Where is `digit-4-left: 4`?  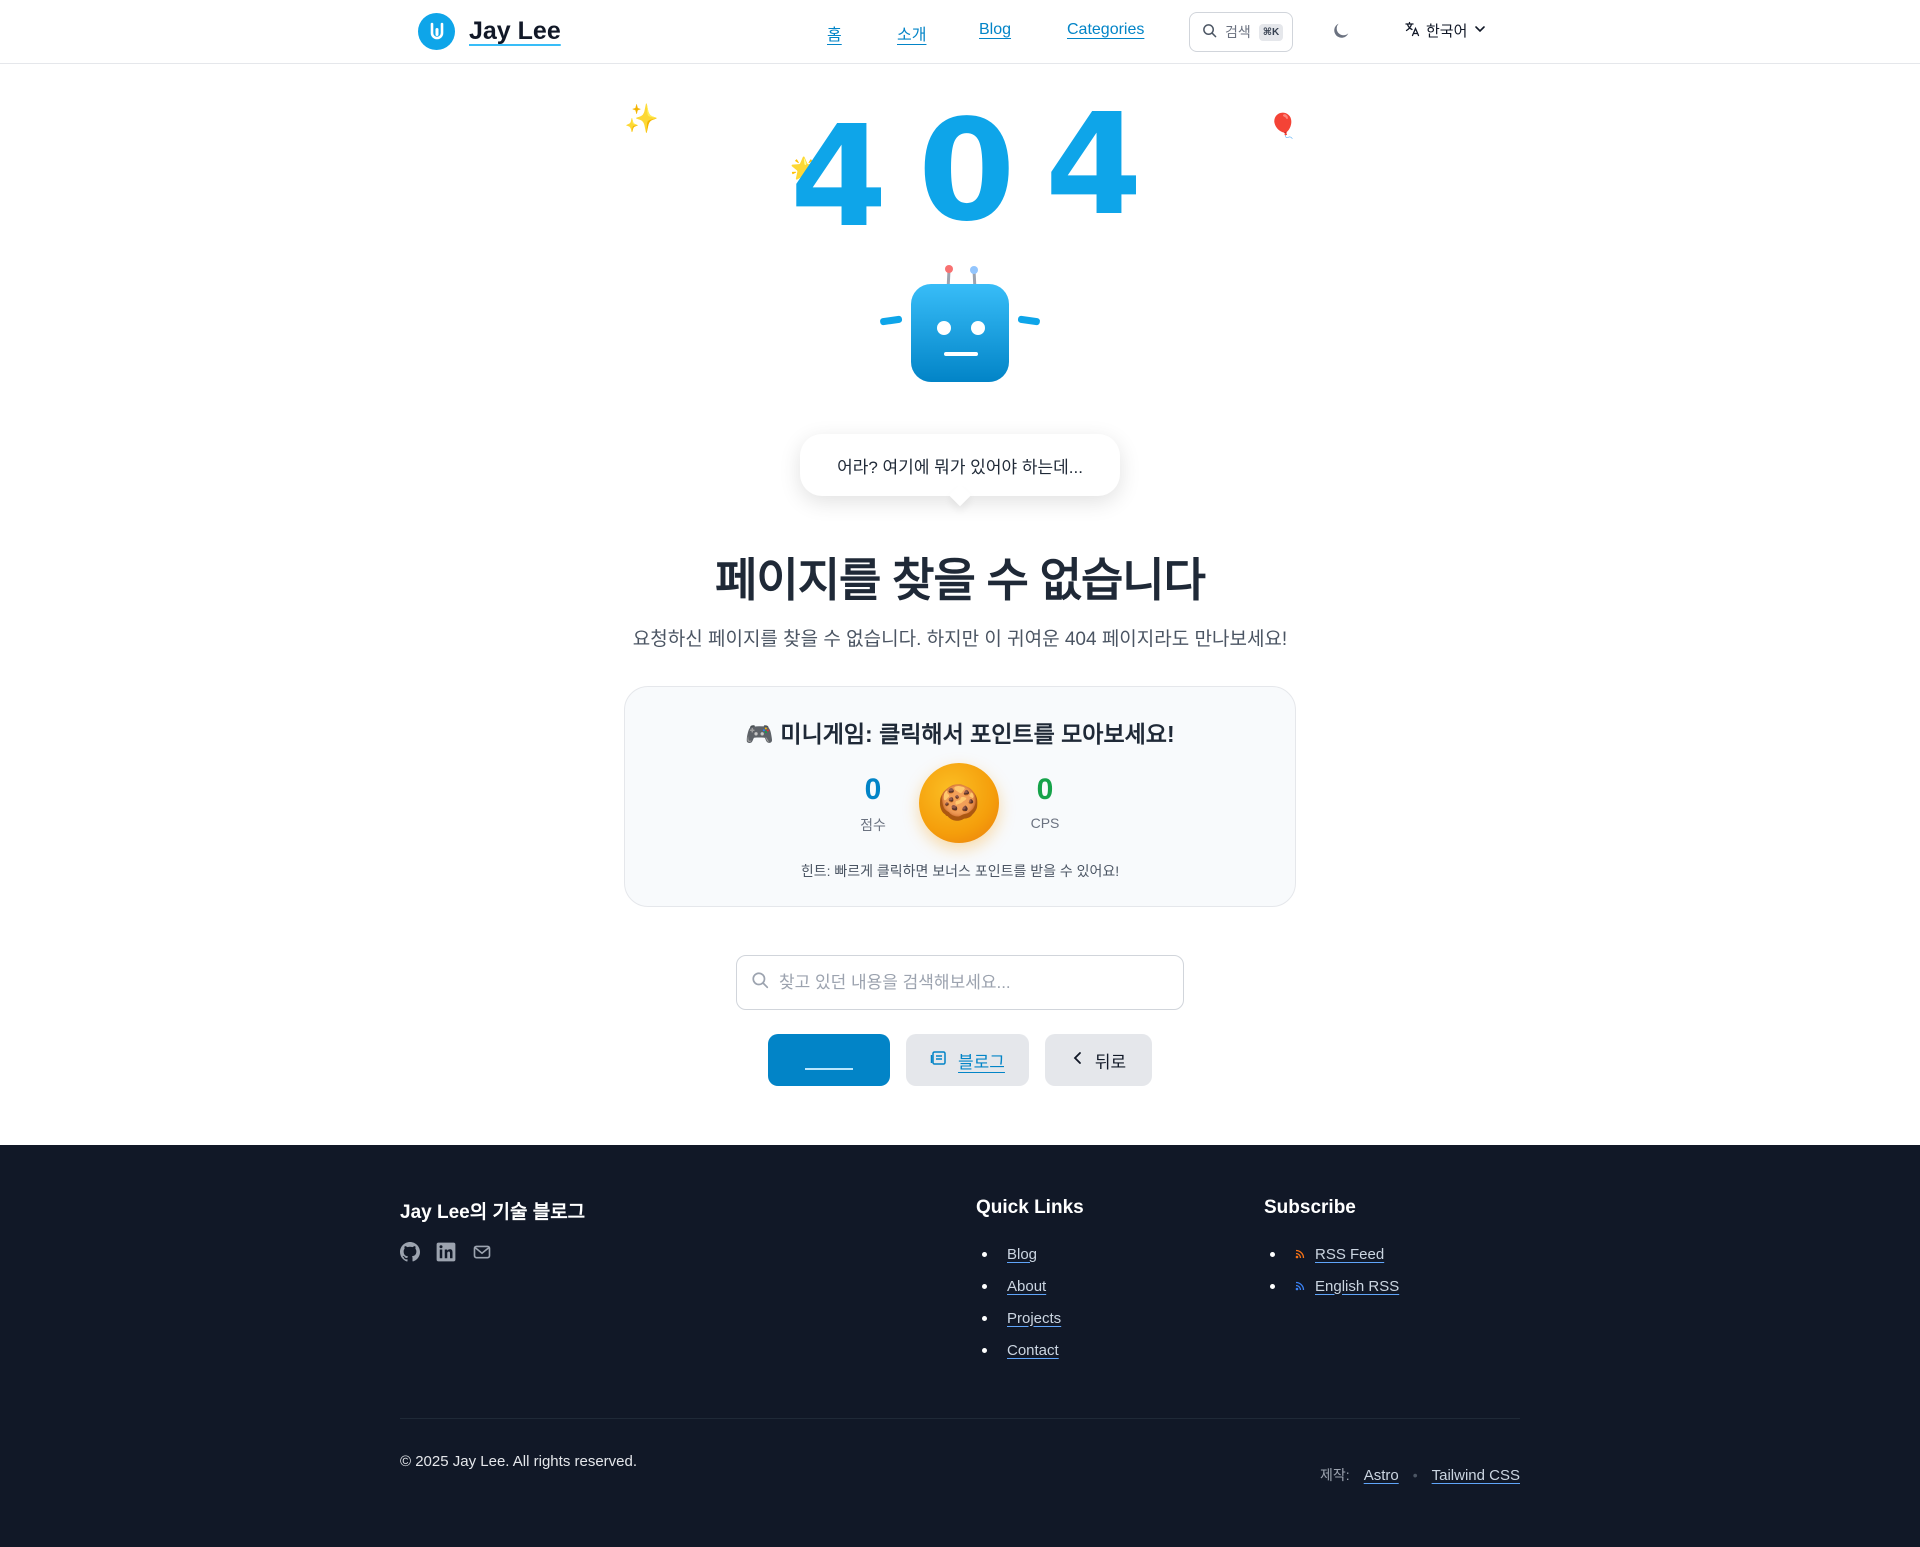 digit-4-left: 4 is located at coordinates (839, 177).